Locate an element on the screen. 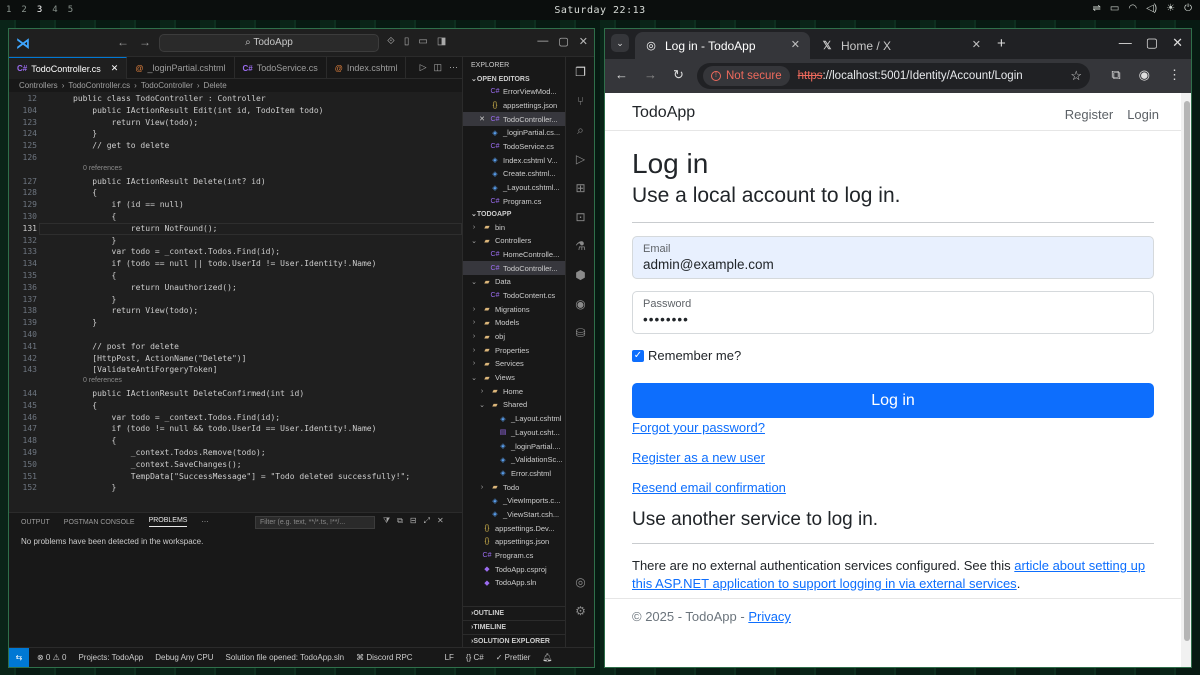 This screenshot has height=675, width=1200. forward-arrow-icon: → is located at coordinates (145, 42).